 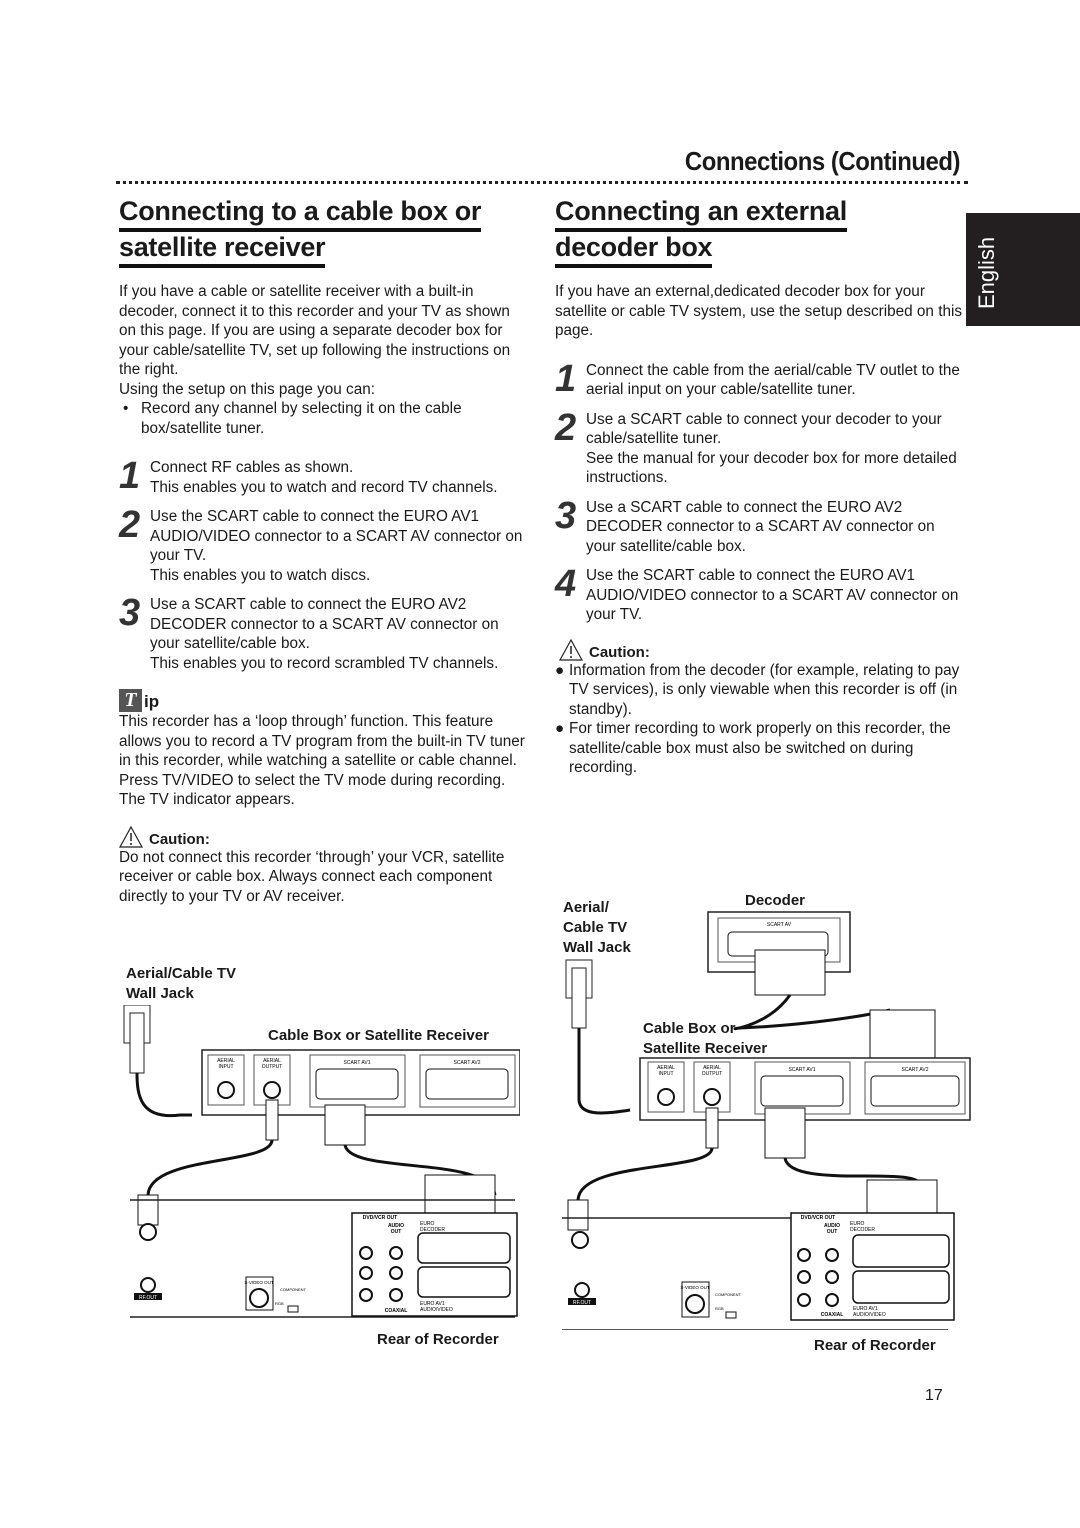 What do you see at coordinates (148, 1285) in the screenshot?
I see `rf-out-jack` at bounding box center [148, 1285].